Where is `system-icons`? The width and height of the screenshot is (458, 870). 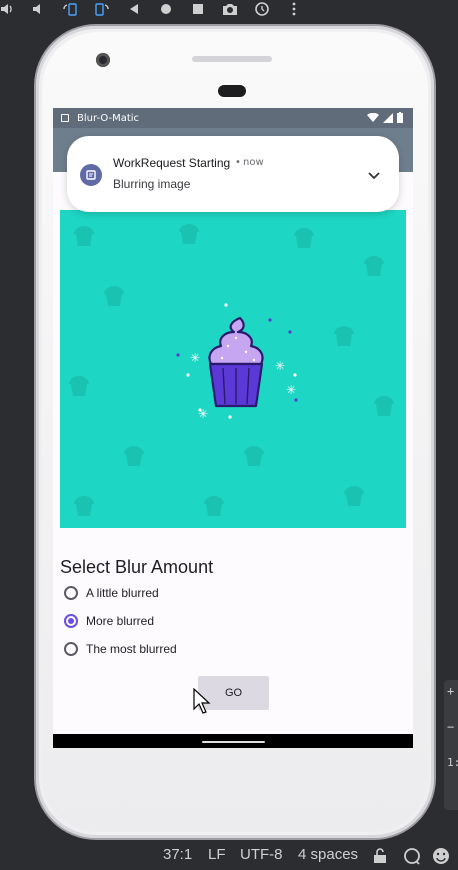 system-icons is located at coordinates (385, 117).